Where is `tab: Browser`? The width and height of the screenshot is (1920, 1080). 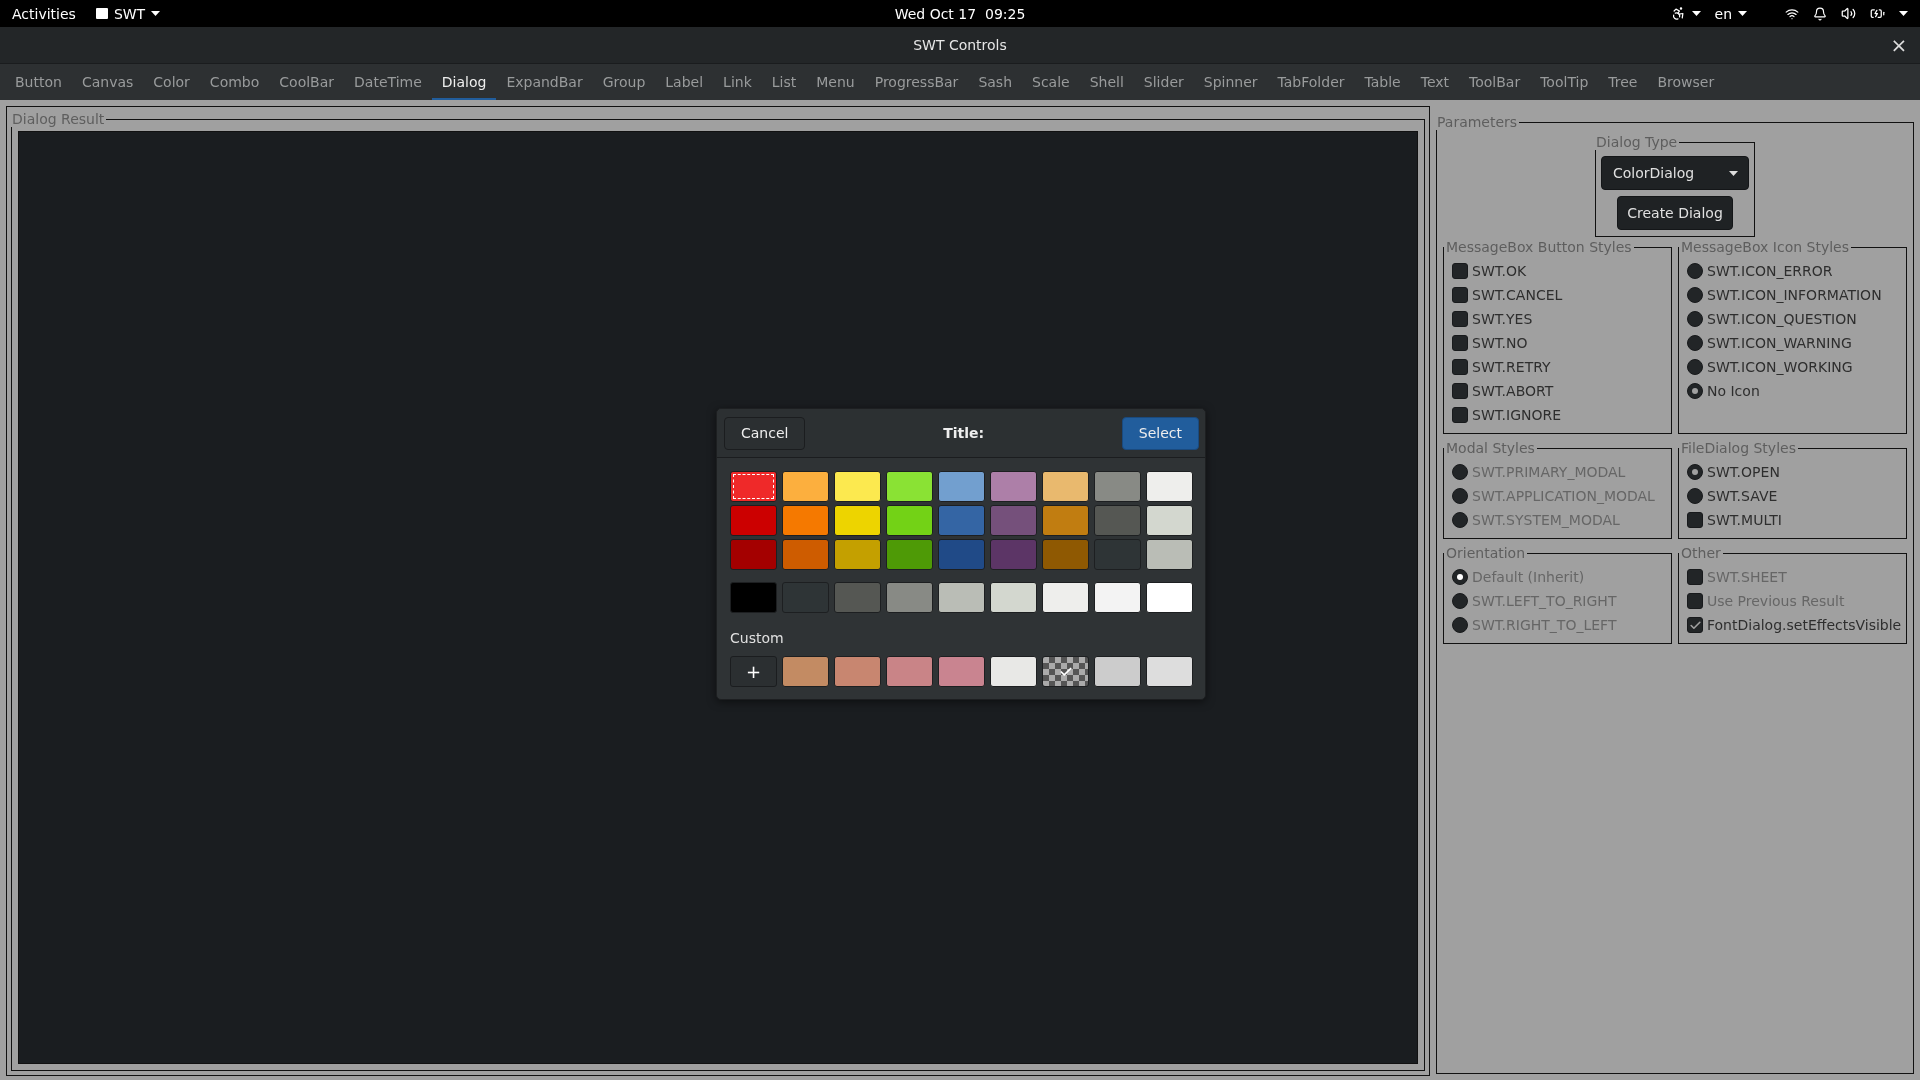 tab: Browser is located at coordinates (1686, 82).